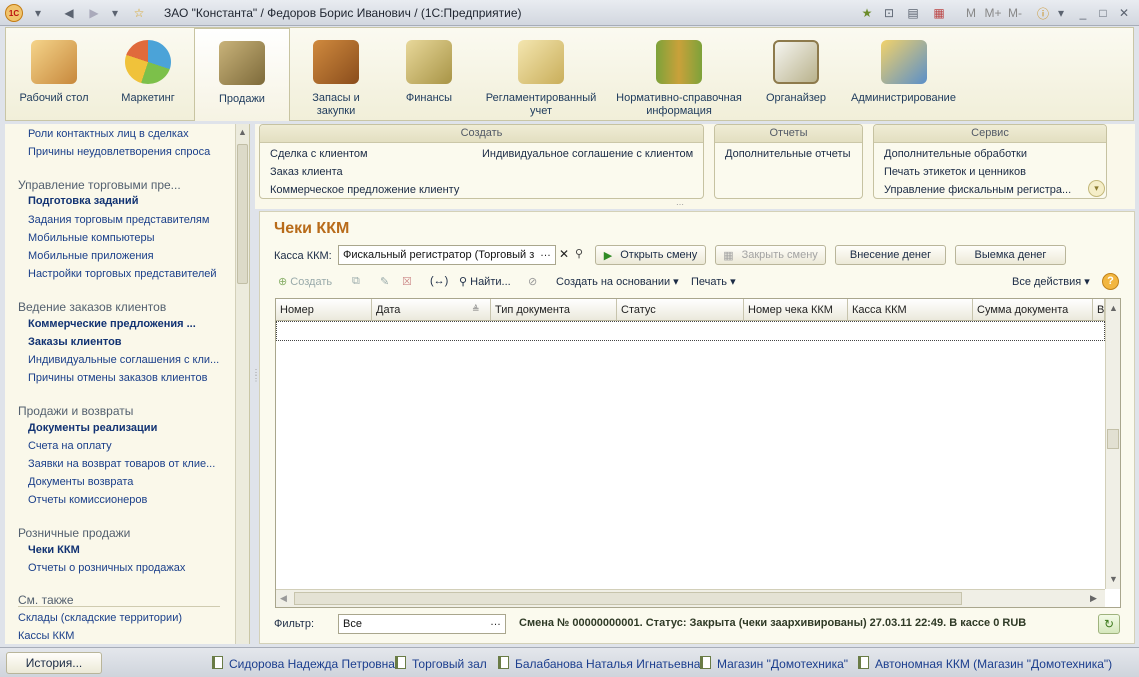  I want to click on cancel-search-icon: ⊘, so click(532, 281).